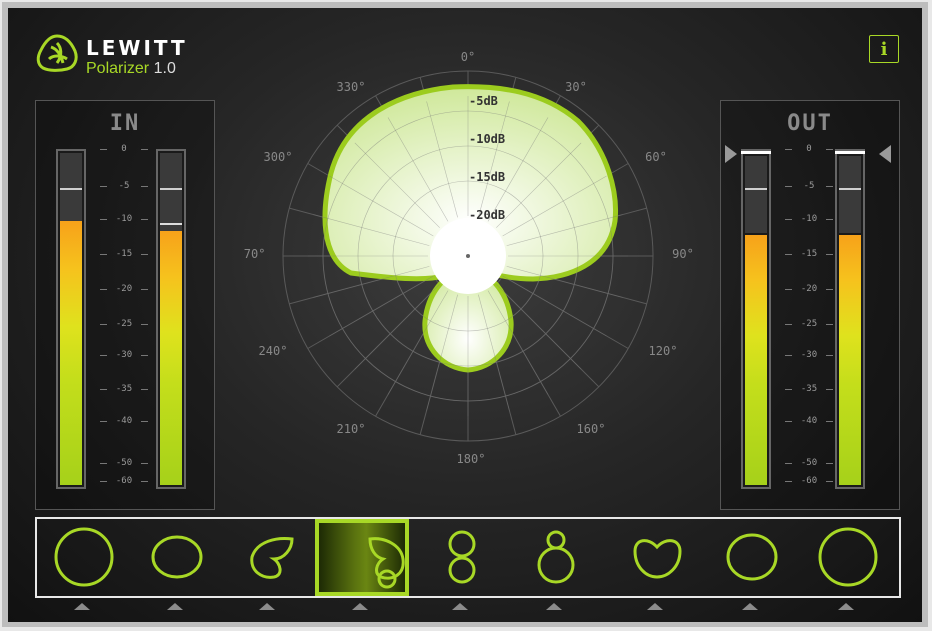 The height and width of the screenshot is (631, 932). I want to click on wide-cardioid-pattern-icon, so click(177, 557).